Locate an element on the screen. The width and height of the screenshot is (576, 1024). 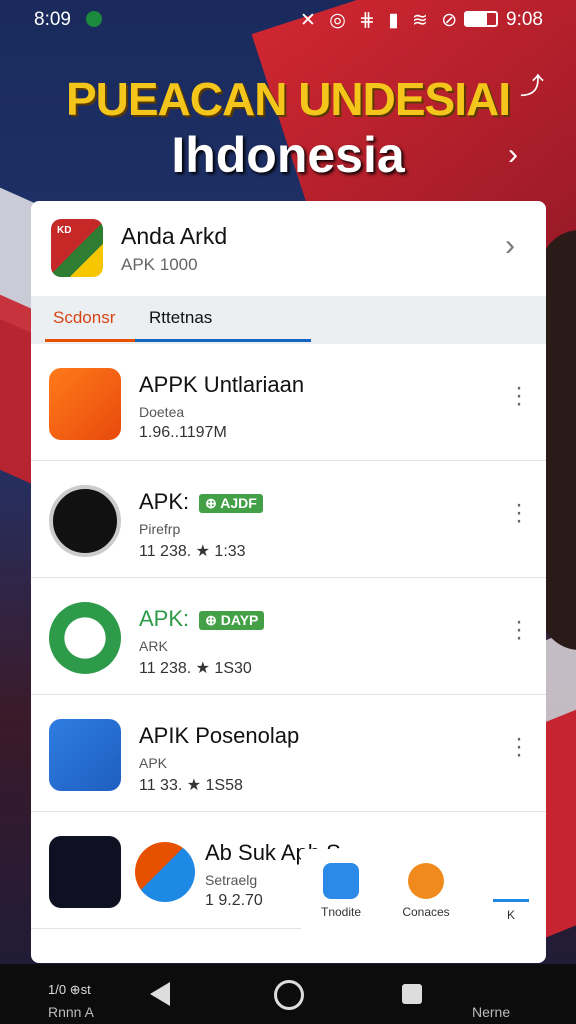
app-icon-green-leaf is located at coordinates (85, 638).